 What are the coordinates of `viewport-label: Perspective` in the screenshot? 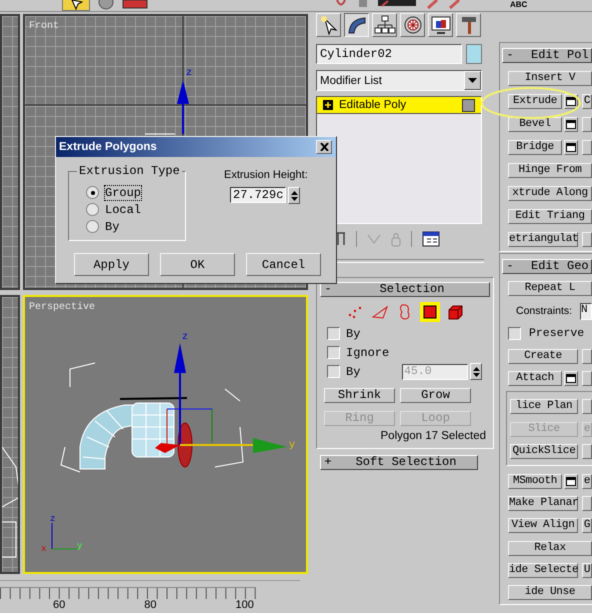 It's located at (62, 307).